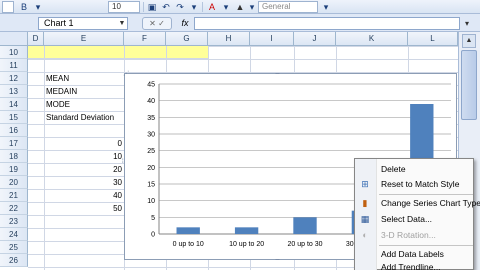 The image size is (480, 270). Describe the element at coordinates (14, 208) in the screenshot. I see `row-header: 22` at that location.